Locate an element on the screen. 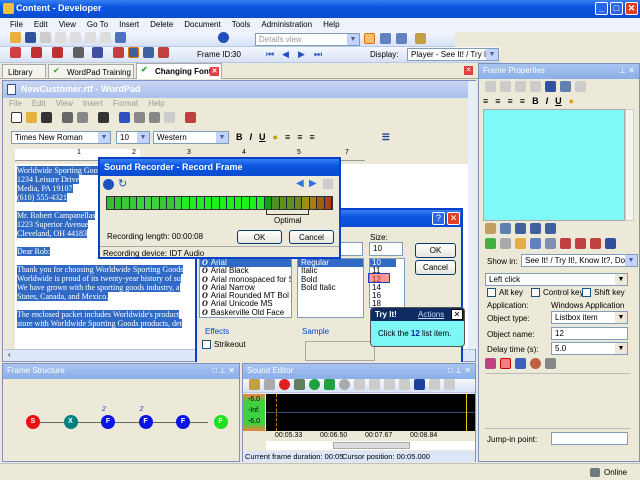 The width and height of the screenshot is (640, 480). wordpad-menu-edit: Edit is located at coordinates (39, 103).